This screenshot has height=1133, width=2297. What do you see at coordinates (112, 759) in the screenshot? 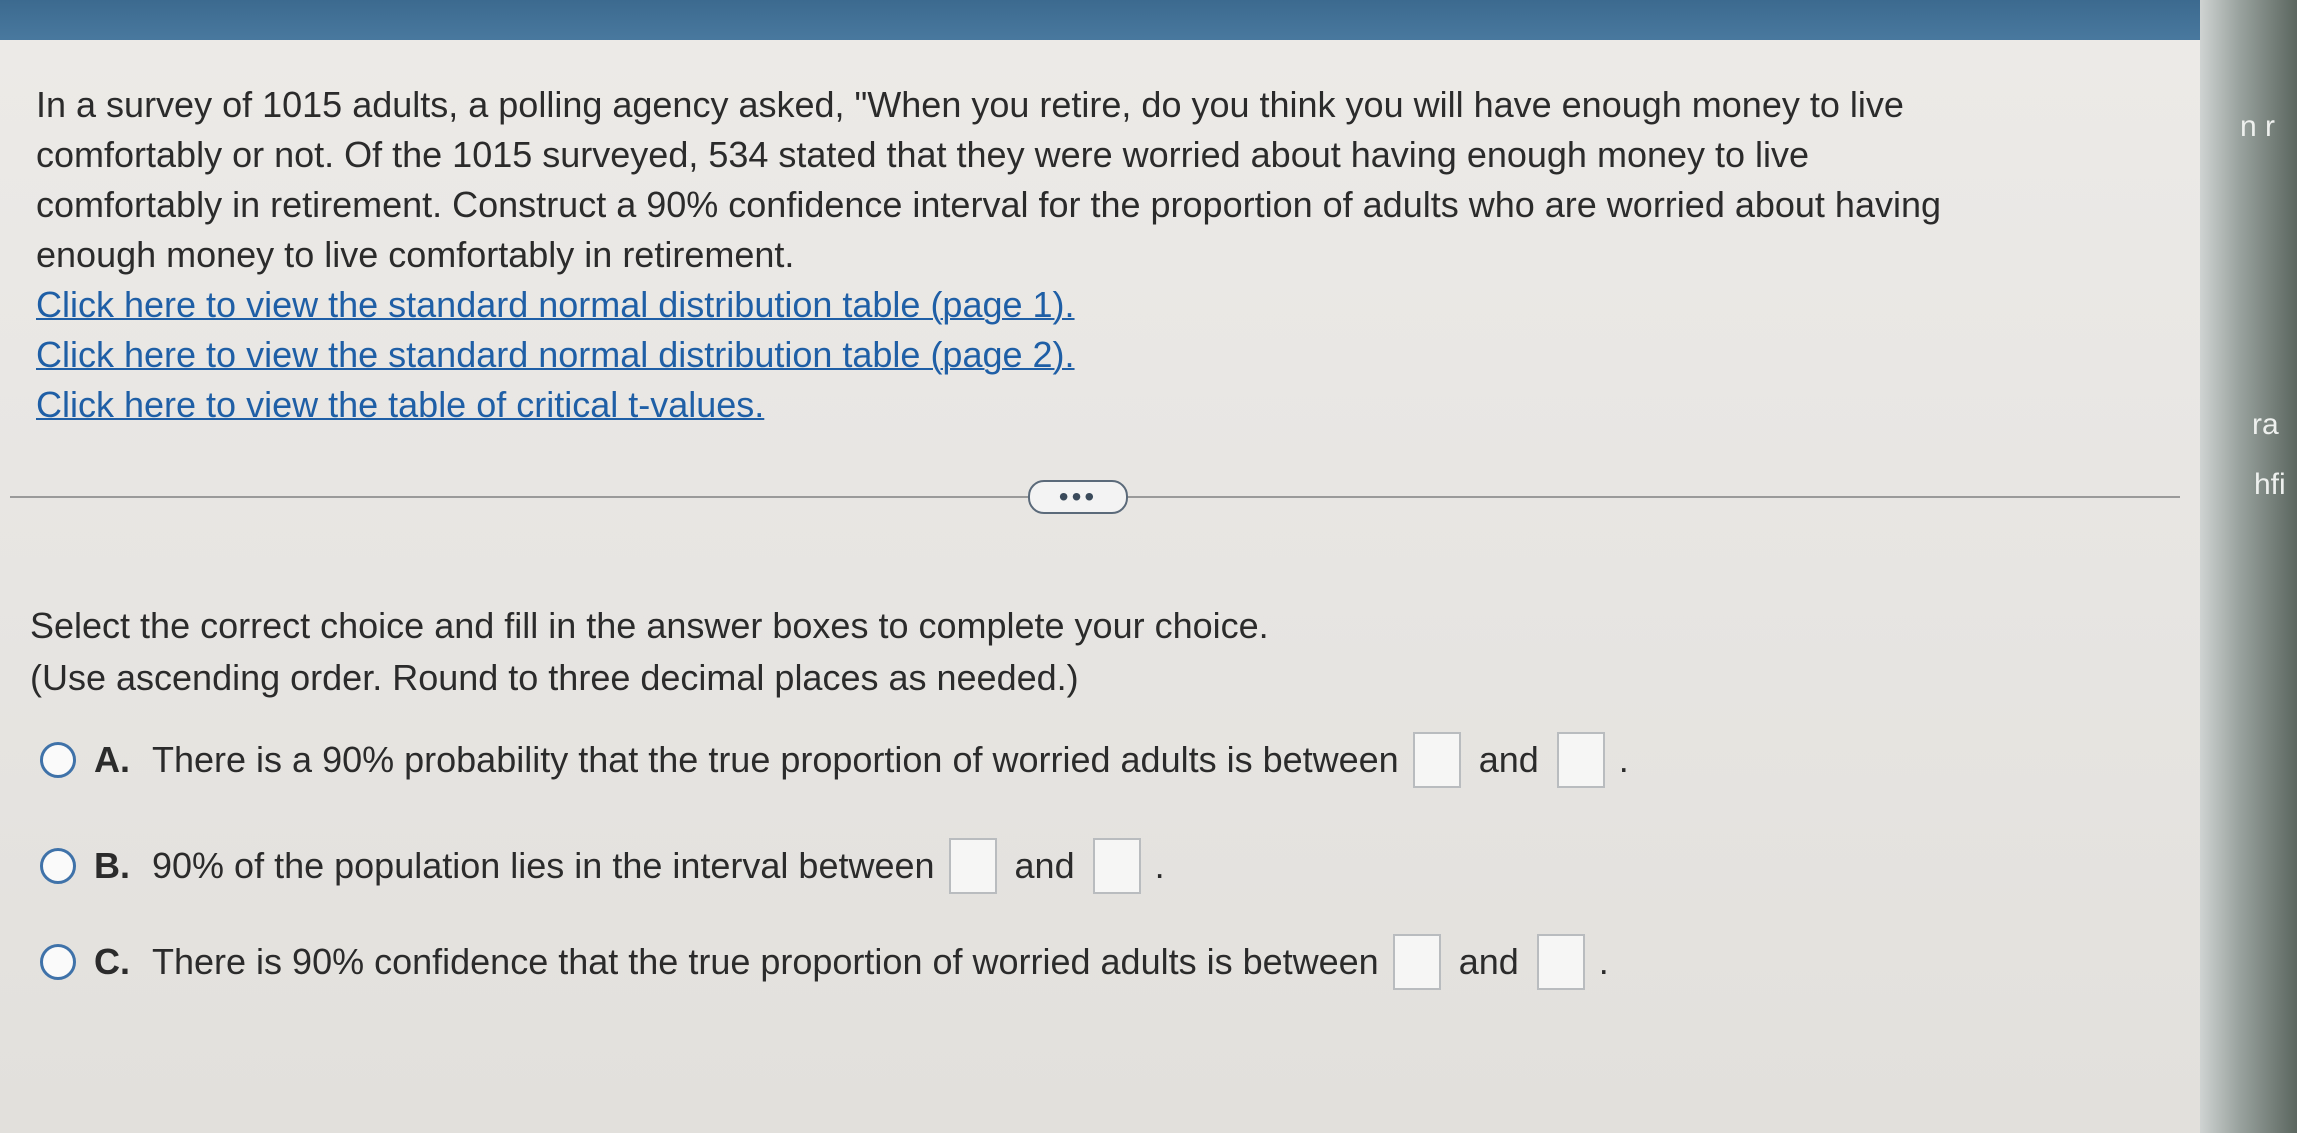
I see `choice-letter: A.` at bounding box center [112, 759].